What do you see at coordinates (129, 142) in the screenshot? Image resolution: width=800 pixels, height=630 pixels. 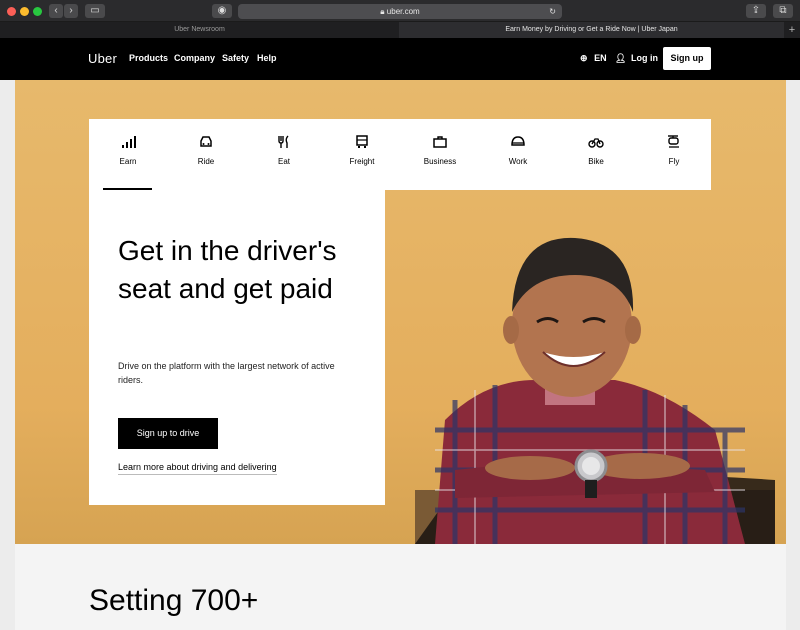 I see `bars-icon` at bounding box center [129, 142].